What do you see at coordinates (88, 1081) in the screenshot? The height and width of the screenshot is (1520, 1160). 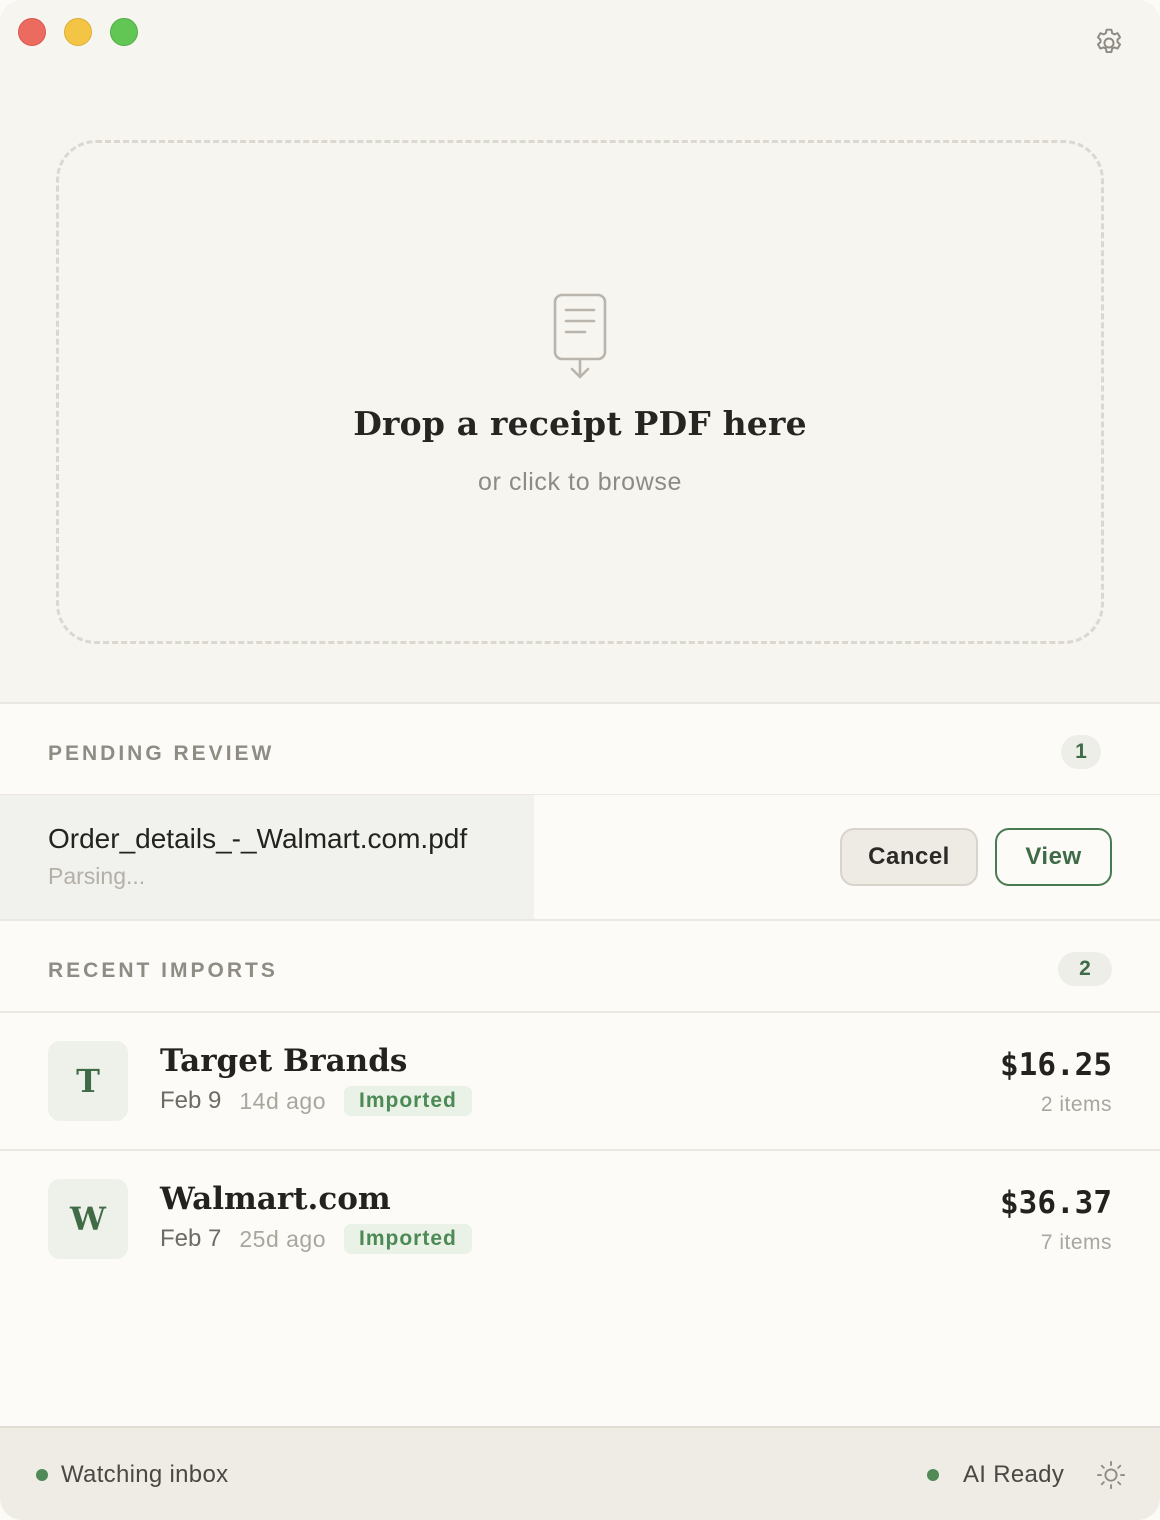 I see `merchant-avatar: T` at bounding box center [88, 1081].